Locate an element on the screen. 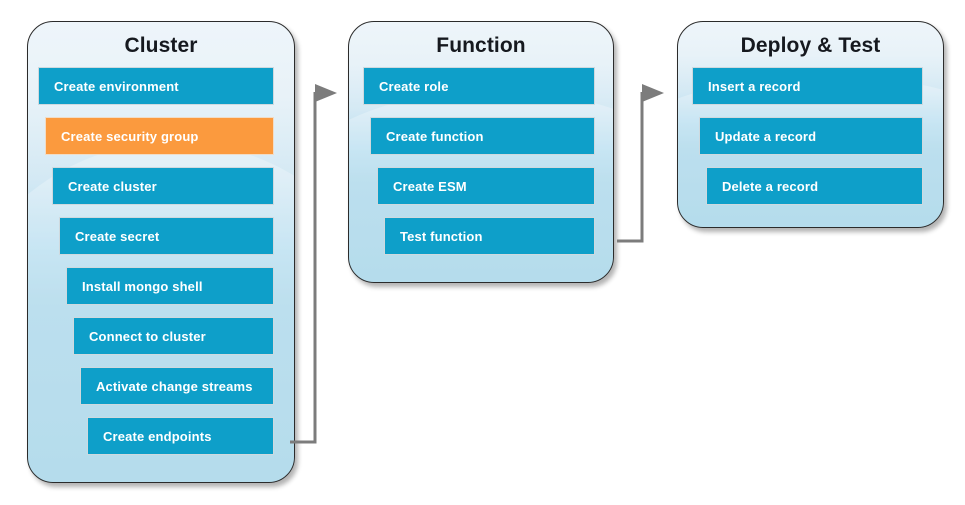 The height and width of the screenshot is (505, 965). step-label: Activate change streams is located at coordinates (174, 386).